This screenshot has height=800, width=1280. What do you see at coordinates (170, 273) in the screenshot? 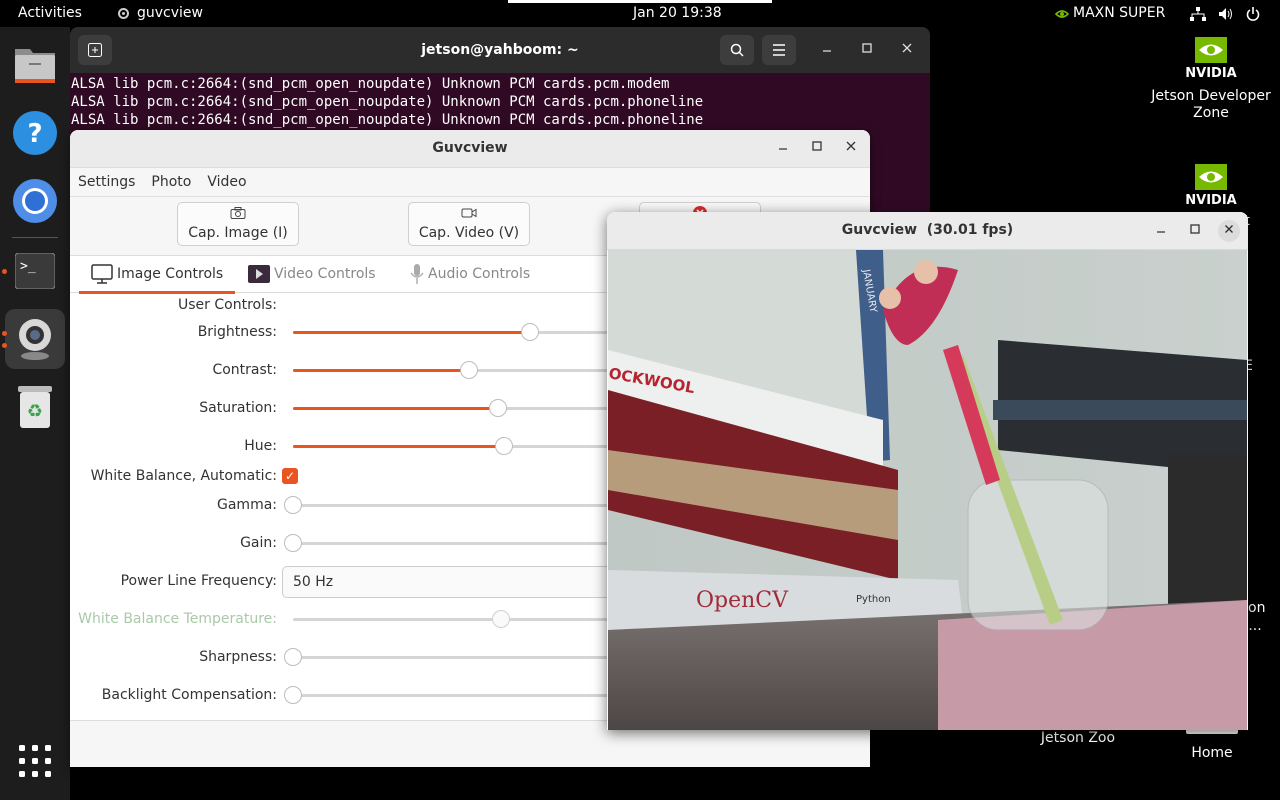
I see `tab-label: Image Controls` at bounding box center [170, 273].